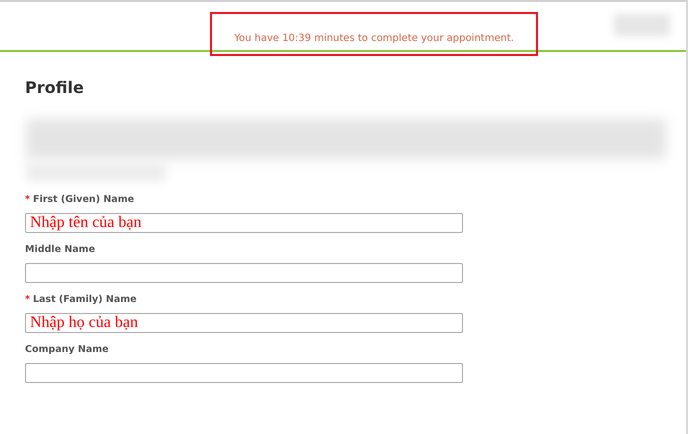 This screenshot has height=434, width=688. Describe the element at coordinates (55, 87) in the screenshot. I see `section-heading: Profile` at that location.